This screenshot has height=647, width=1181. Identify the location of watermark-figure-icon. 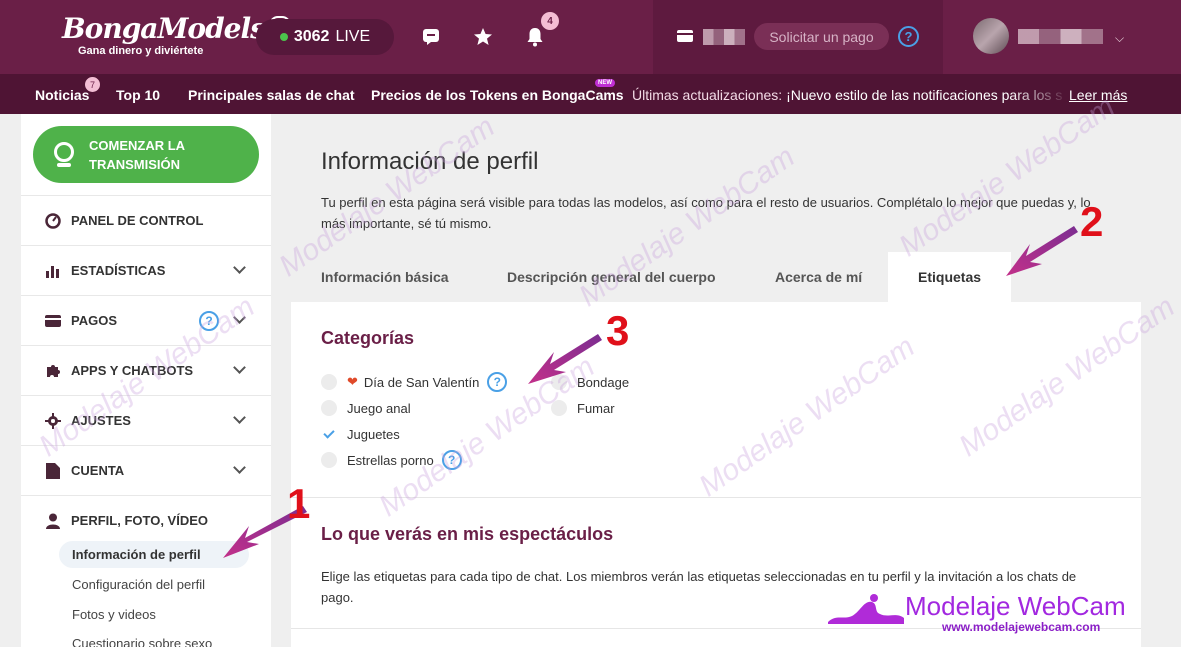
(866, 609).